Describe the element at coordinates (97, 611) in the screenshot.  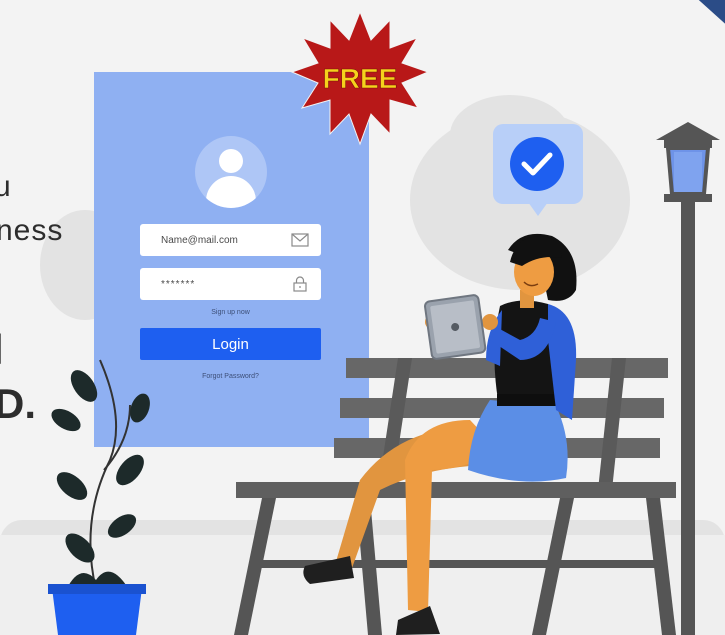
I see `plant-pot` at that location.